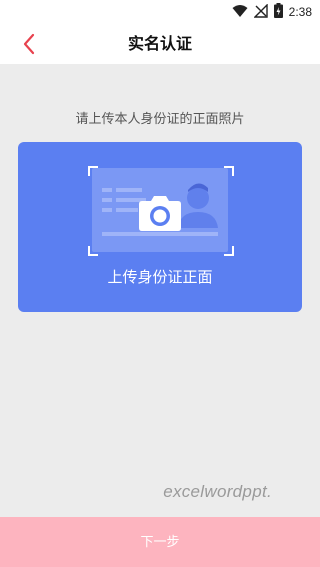  What do you see at coordinates (160, 277) in the screenshot?
I see `upload-label: 上传身份证正面` at bounding box center [160, 277].